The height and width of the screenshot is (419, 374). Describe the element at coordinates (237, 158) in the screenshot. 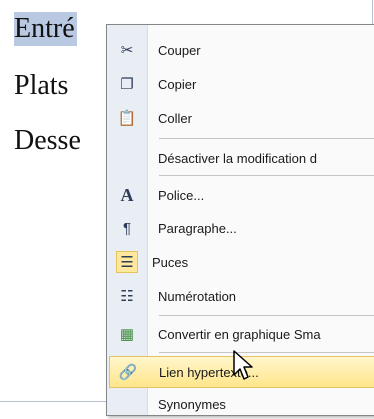

I see `menu-item-label: Désactiver la modification d` at that location.